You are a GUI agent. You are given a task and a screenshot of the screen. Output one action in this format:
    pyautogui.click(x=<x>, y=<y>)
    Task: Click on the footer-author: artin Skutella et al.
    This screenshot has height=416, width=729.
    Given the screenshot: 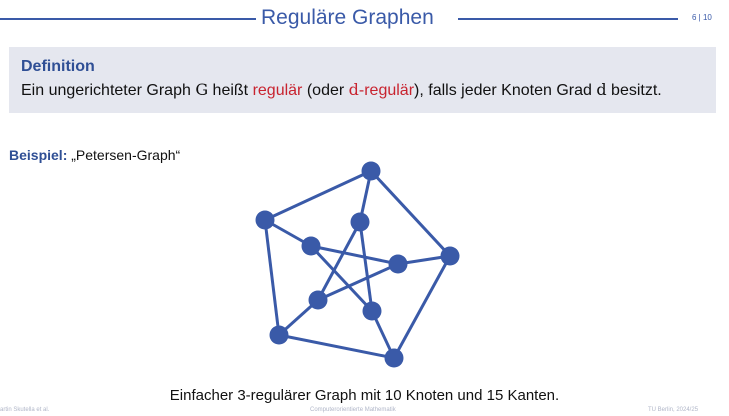 What is the action you would take?
    pyautogui.click(x=25, y=410)
    